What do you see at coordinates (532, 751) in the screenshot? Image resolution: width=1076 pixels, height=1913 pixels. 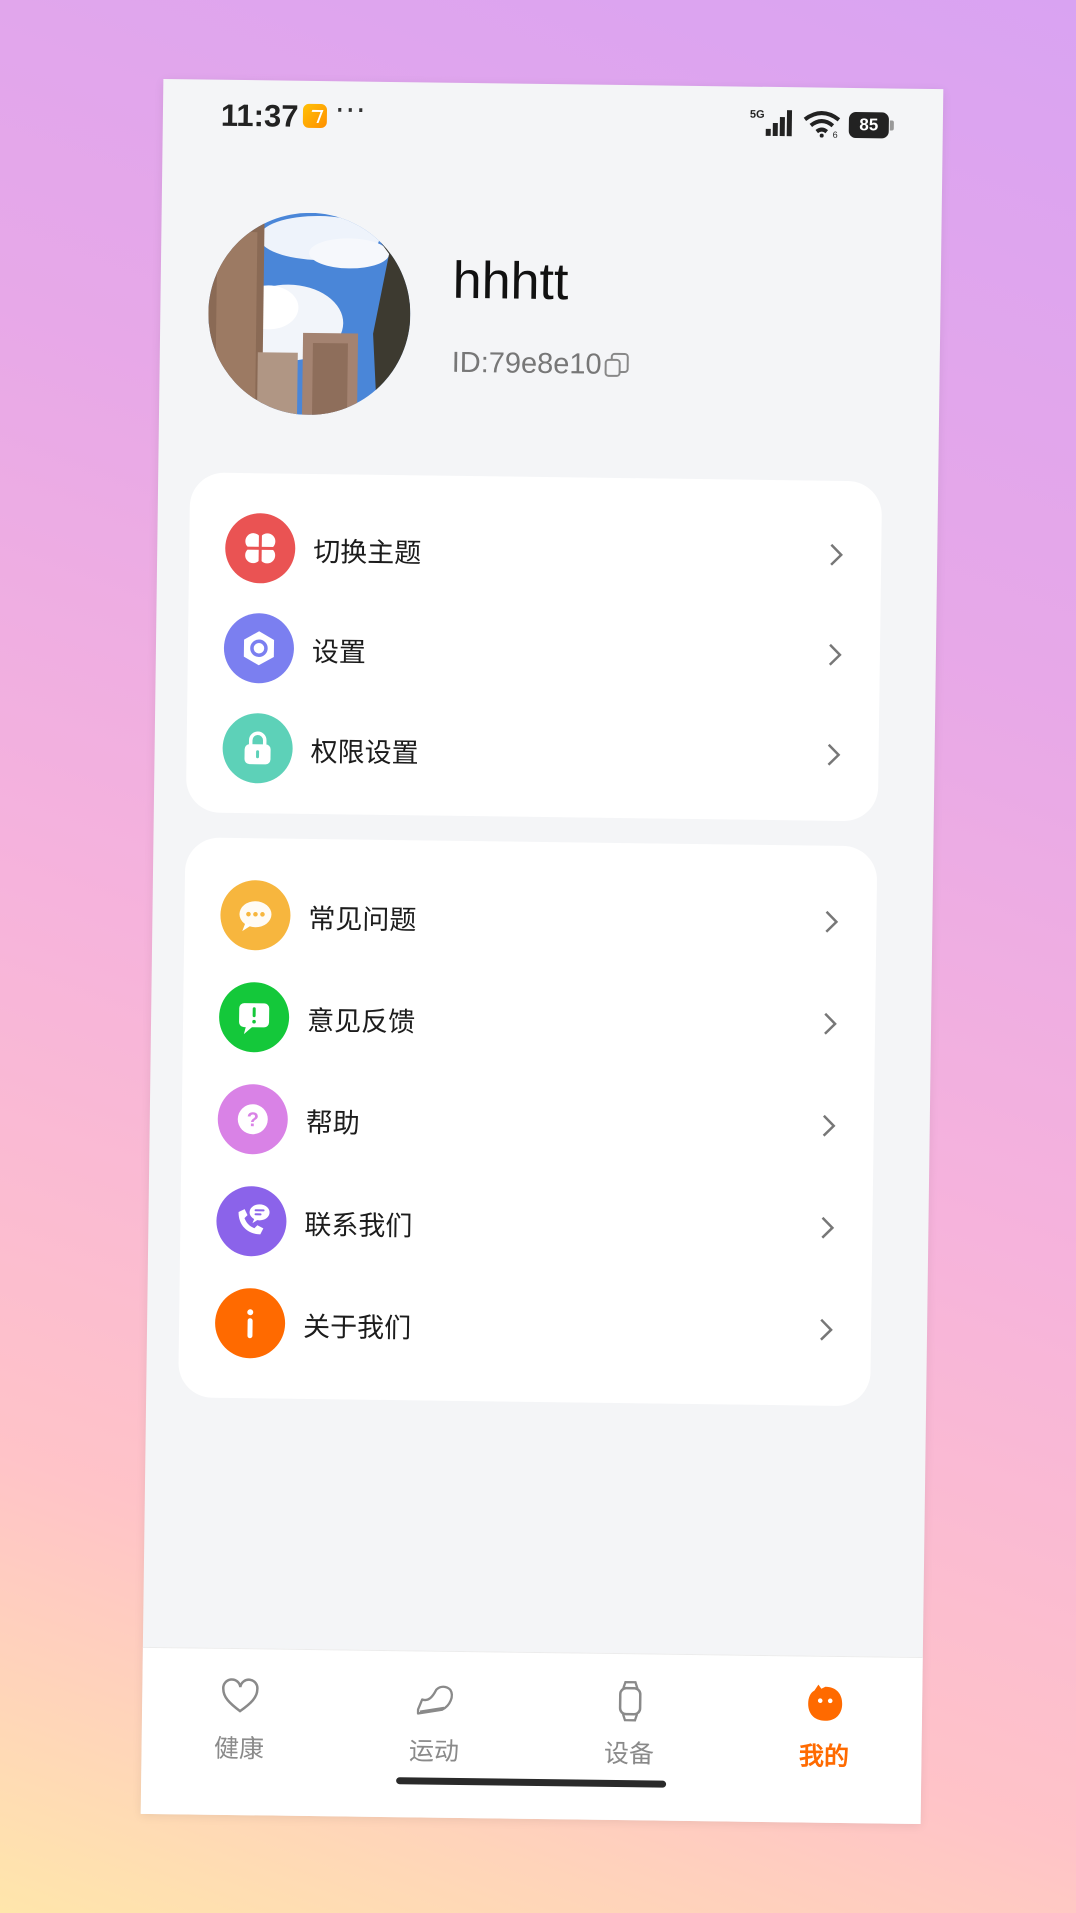 I see `menu-item-permissions: 权限设置` at bounding box center [532, 751].